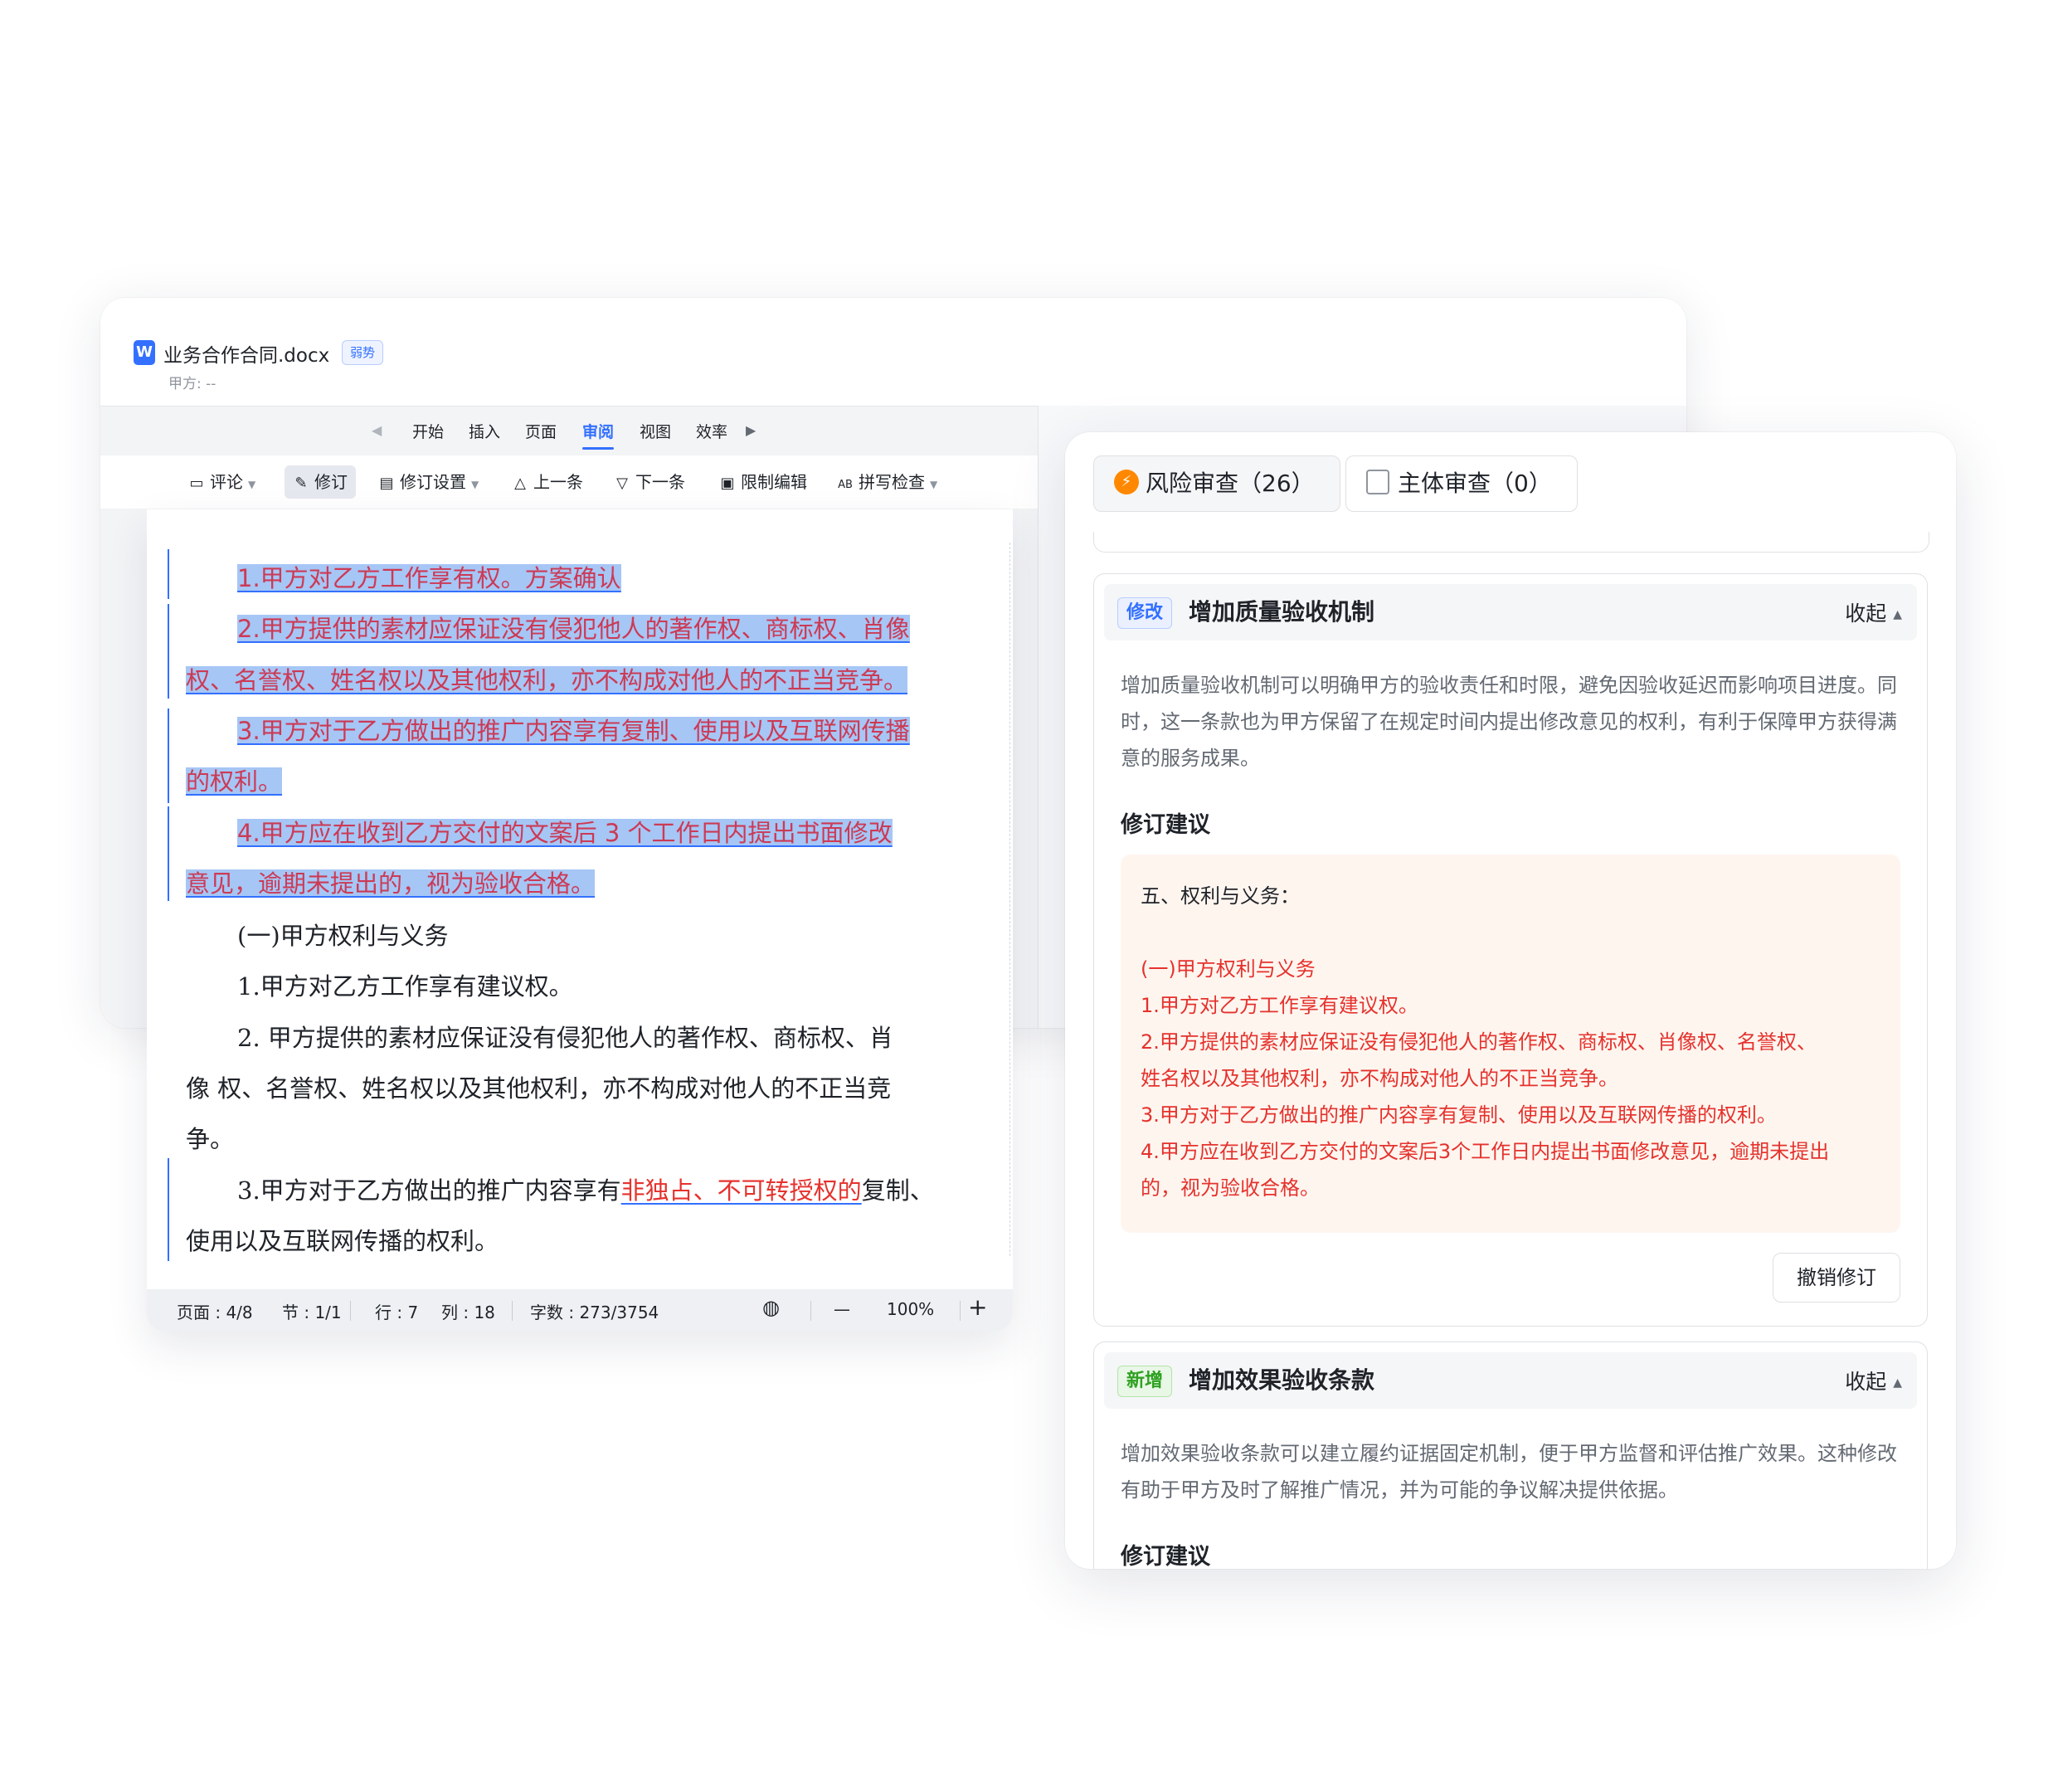 This screenshot has width=2053, height=1792. I want to click on suggestion-line: 1.甲方对乙方工作享有建议权。, so click(1279, 1005).